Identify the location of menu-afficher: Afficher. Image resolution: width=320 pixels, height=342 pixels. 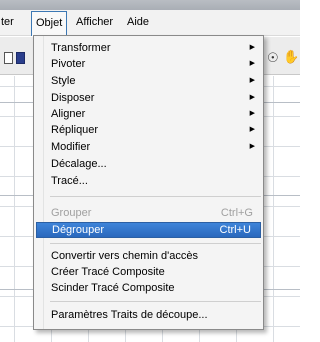
(94, 23).